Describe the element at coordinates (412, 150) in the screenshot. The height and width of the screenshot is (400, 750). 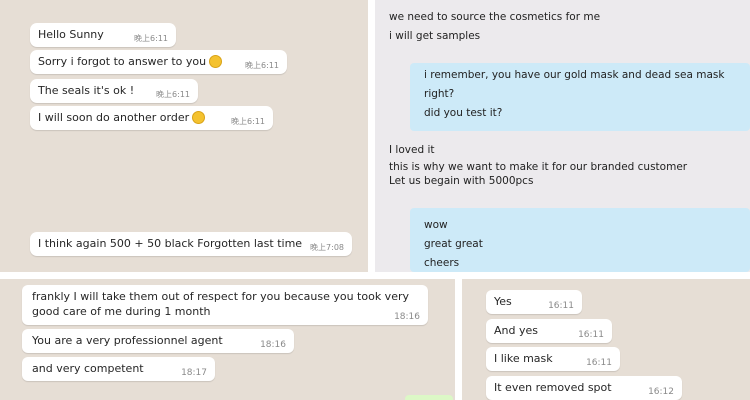
I see `message-text: I loved it` at that location.